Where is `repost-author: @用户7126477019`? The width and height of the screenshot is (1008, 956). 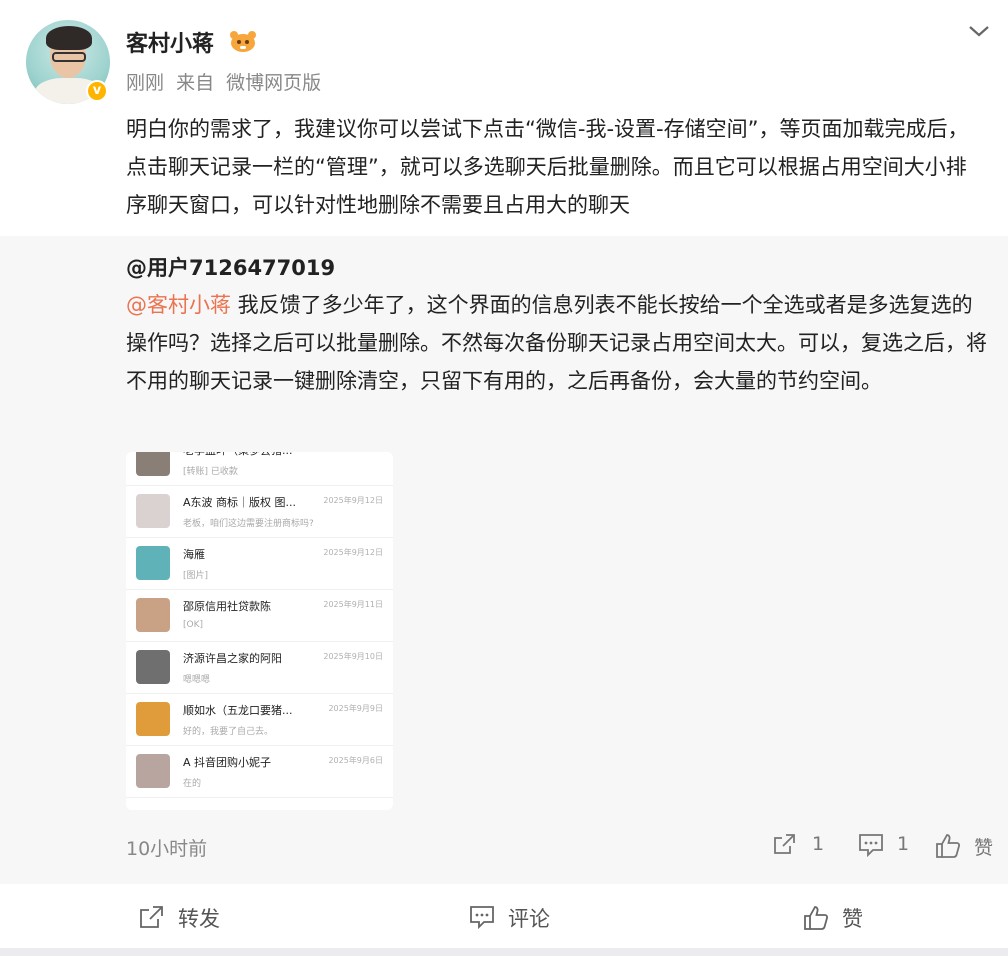
repost-author: @用户7126477019 is located at coordinates (230, 267).